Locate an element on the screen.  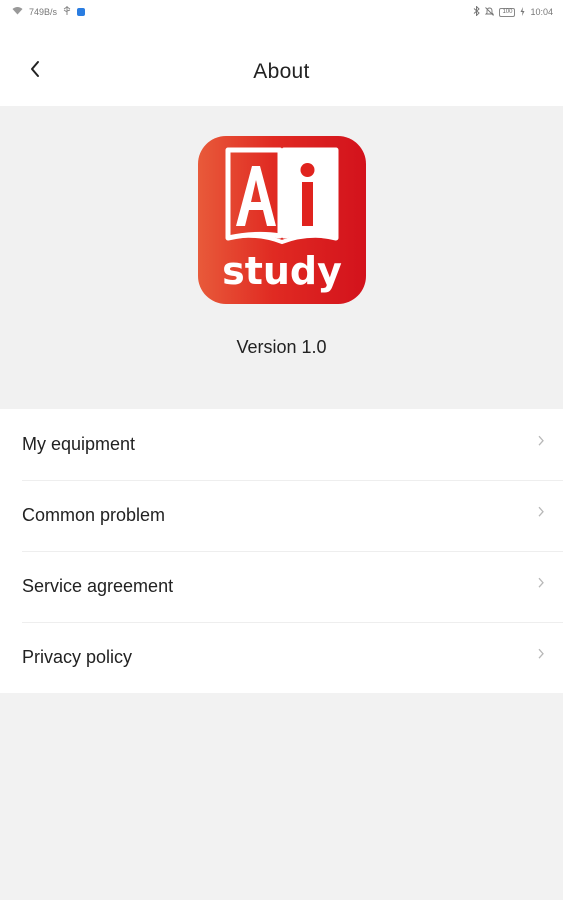
menu-item-label: Common problem is located at coordinates (94, 515).